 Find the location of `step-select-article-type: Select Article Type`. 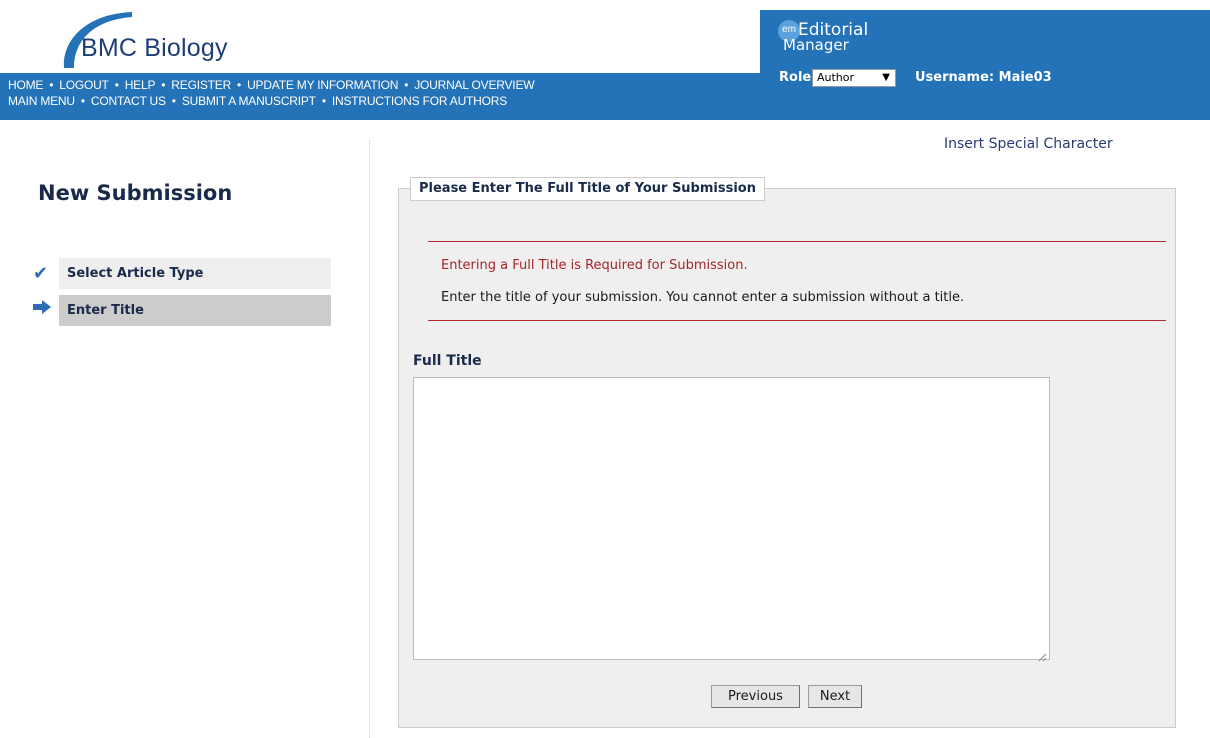

step-select-article-type: Select Article Type is located at coordinates (195, 273).